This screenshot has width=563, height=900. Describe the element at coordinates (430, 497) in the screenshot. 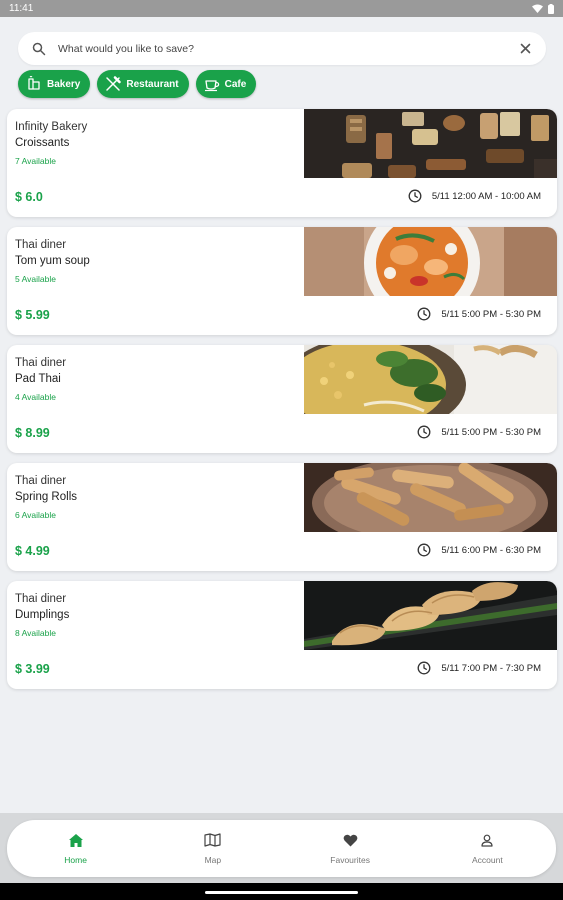

I see `spring-rolls-photo` at that location.